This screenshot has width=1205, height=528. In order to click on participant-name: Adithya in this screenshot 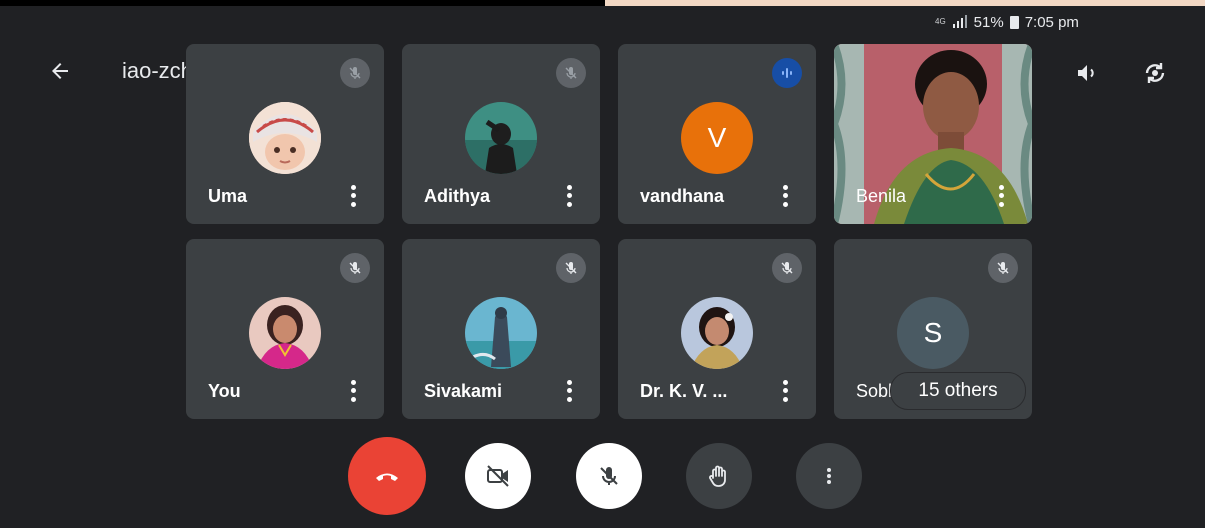, I will do `click(457, 196)`.